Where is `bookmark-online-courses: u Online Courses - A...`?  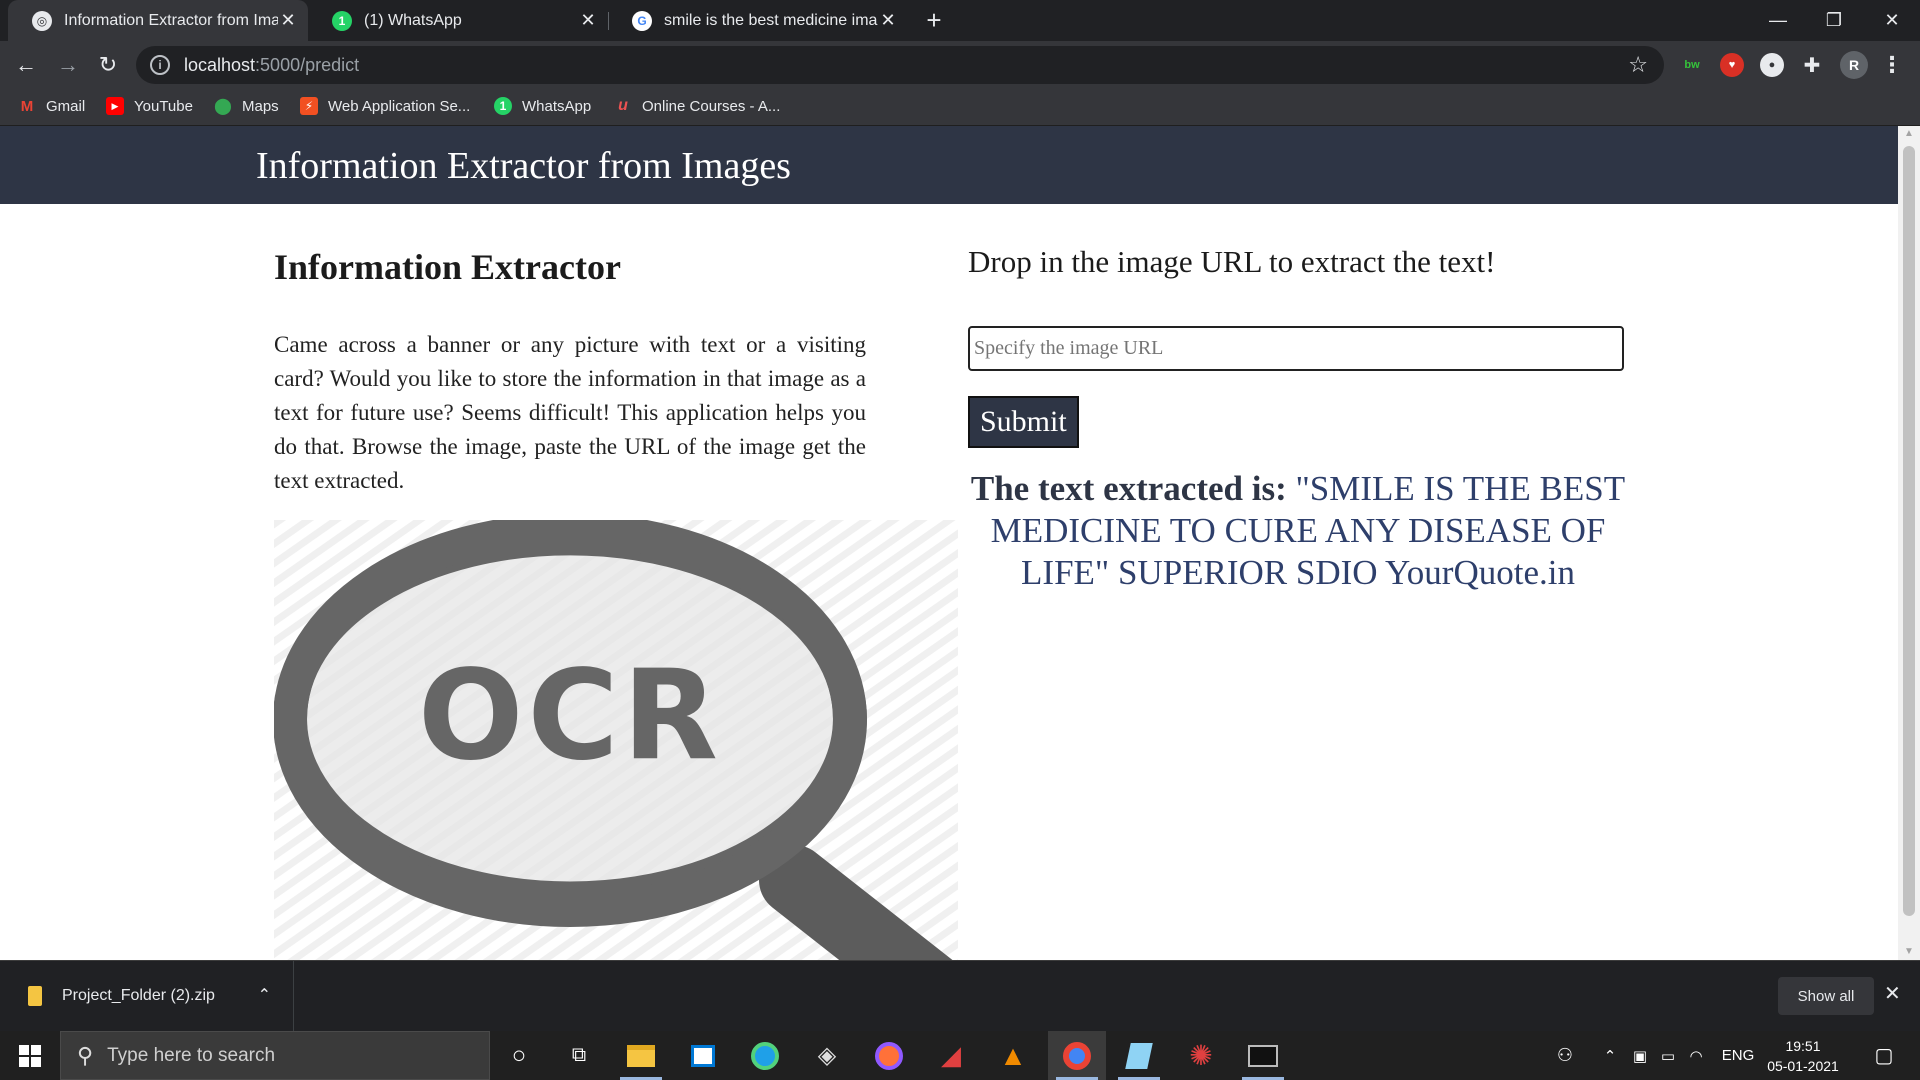 bookmark-online-courses: u Online Courses - A... is located at coordinates (697, 106).